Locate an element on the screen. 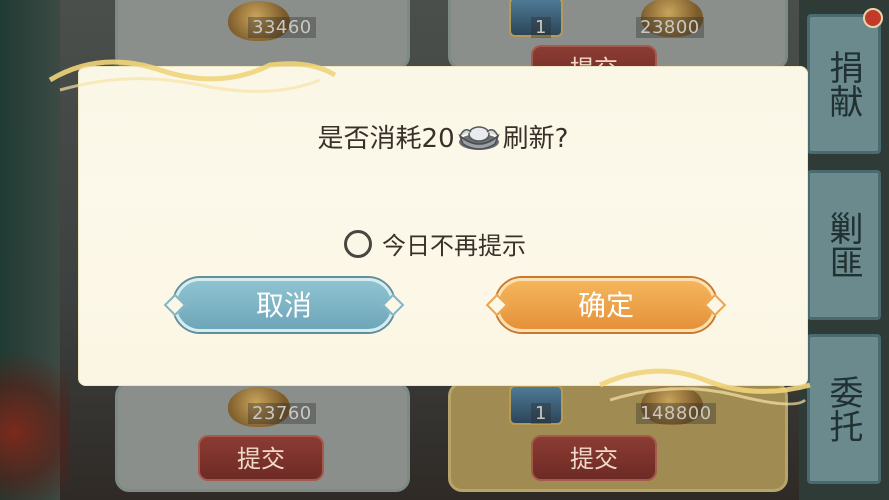 Image resolution: width=889 pixels, height=500 pixels. dont-remind-label: 今日不再提示 is located at coordinates (454, 246).